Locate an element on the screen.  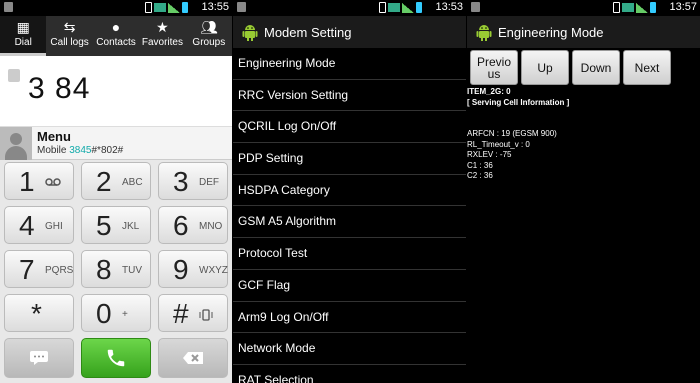
android-icon is located at coordinates (484, 32).